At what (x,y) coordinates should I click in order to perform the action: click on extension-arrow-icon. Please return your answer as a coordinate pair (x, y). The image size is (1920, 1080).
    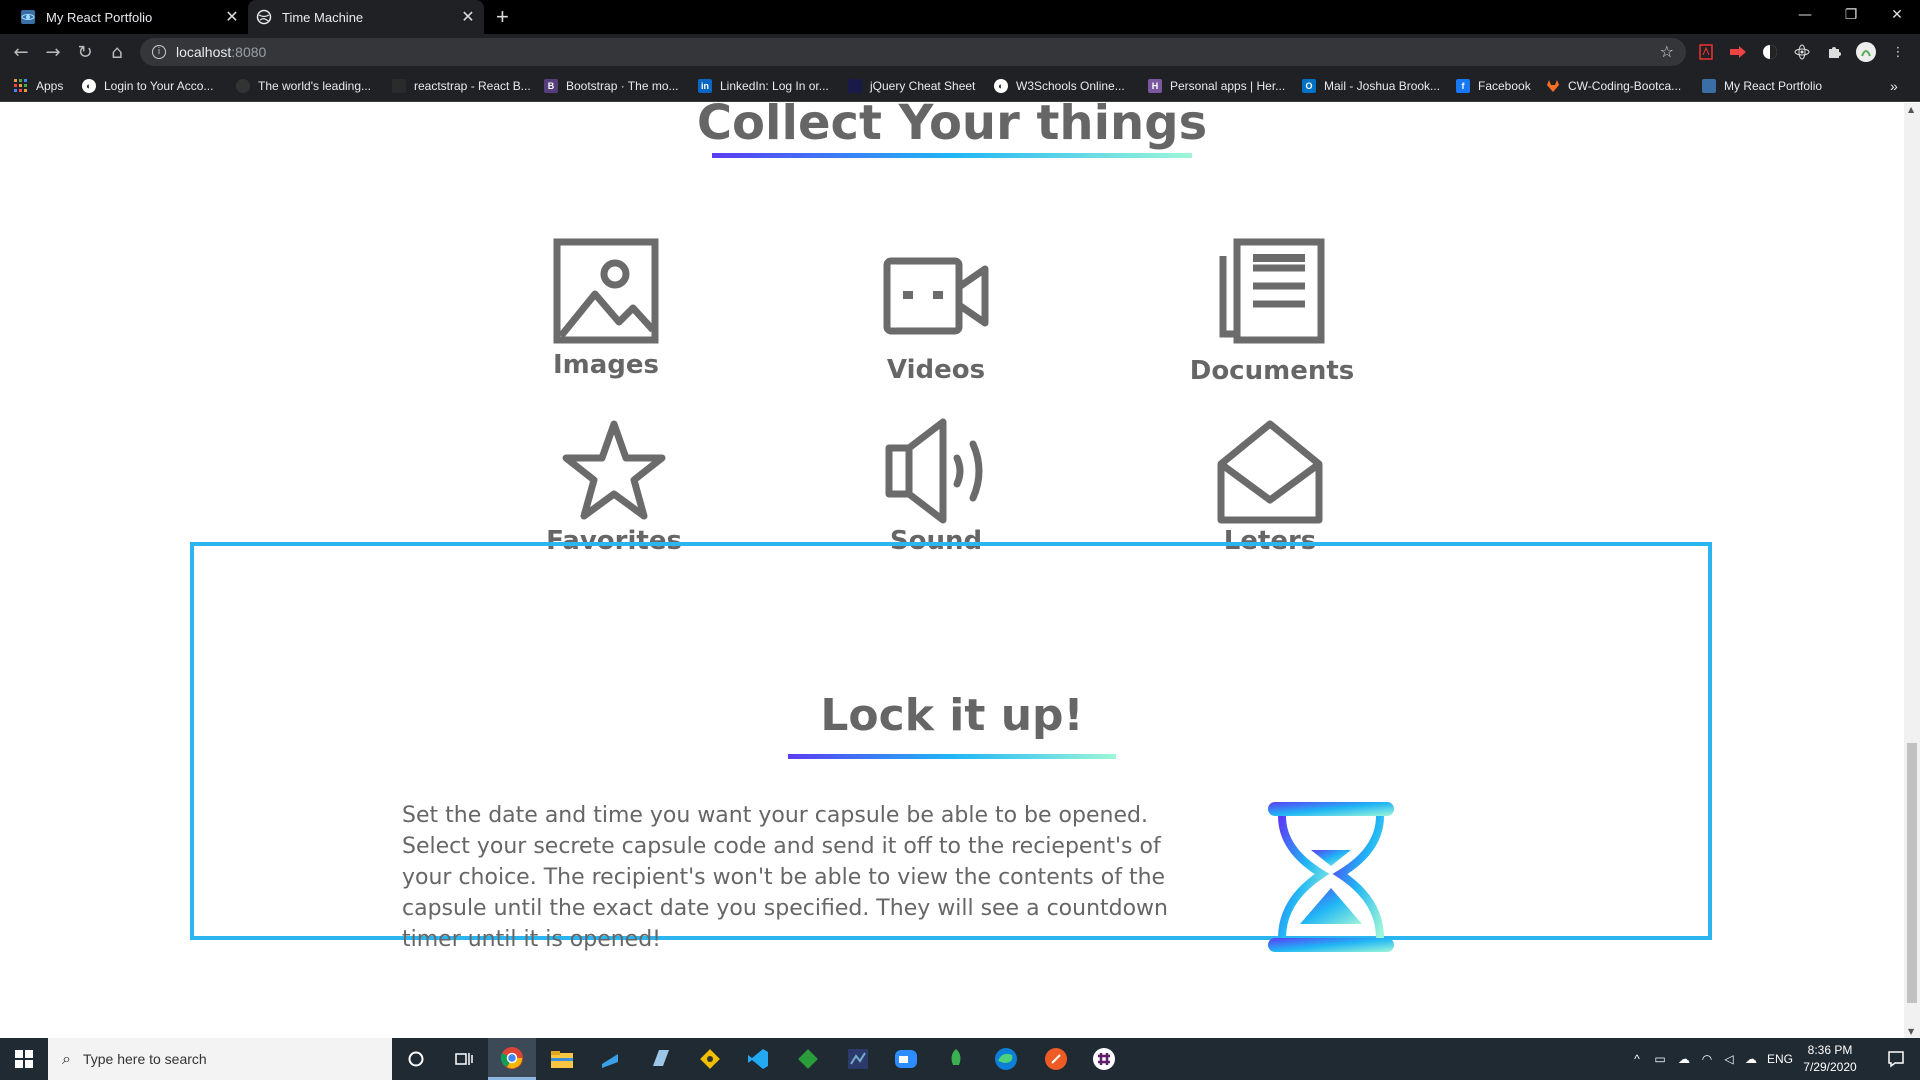
    Looking at the image, I should click on (1738, 52).